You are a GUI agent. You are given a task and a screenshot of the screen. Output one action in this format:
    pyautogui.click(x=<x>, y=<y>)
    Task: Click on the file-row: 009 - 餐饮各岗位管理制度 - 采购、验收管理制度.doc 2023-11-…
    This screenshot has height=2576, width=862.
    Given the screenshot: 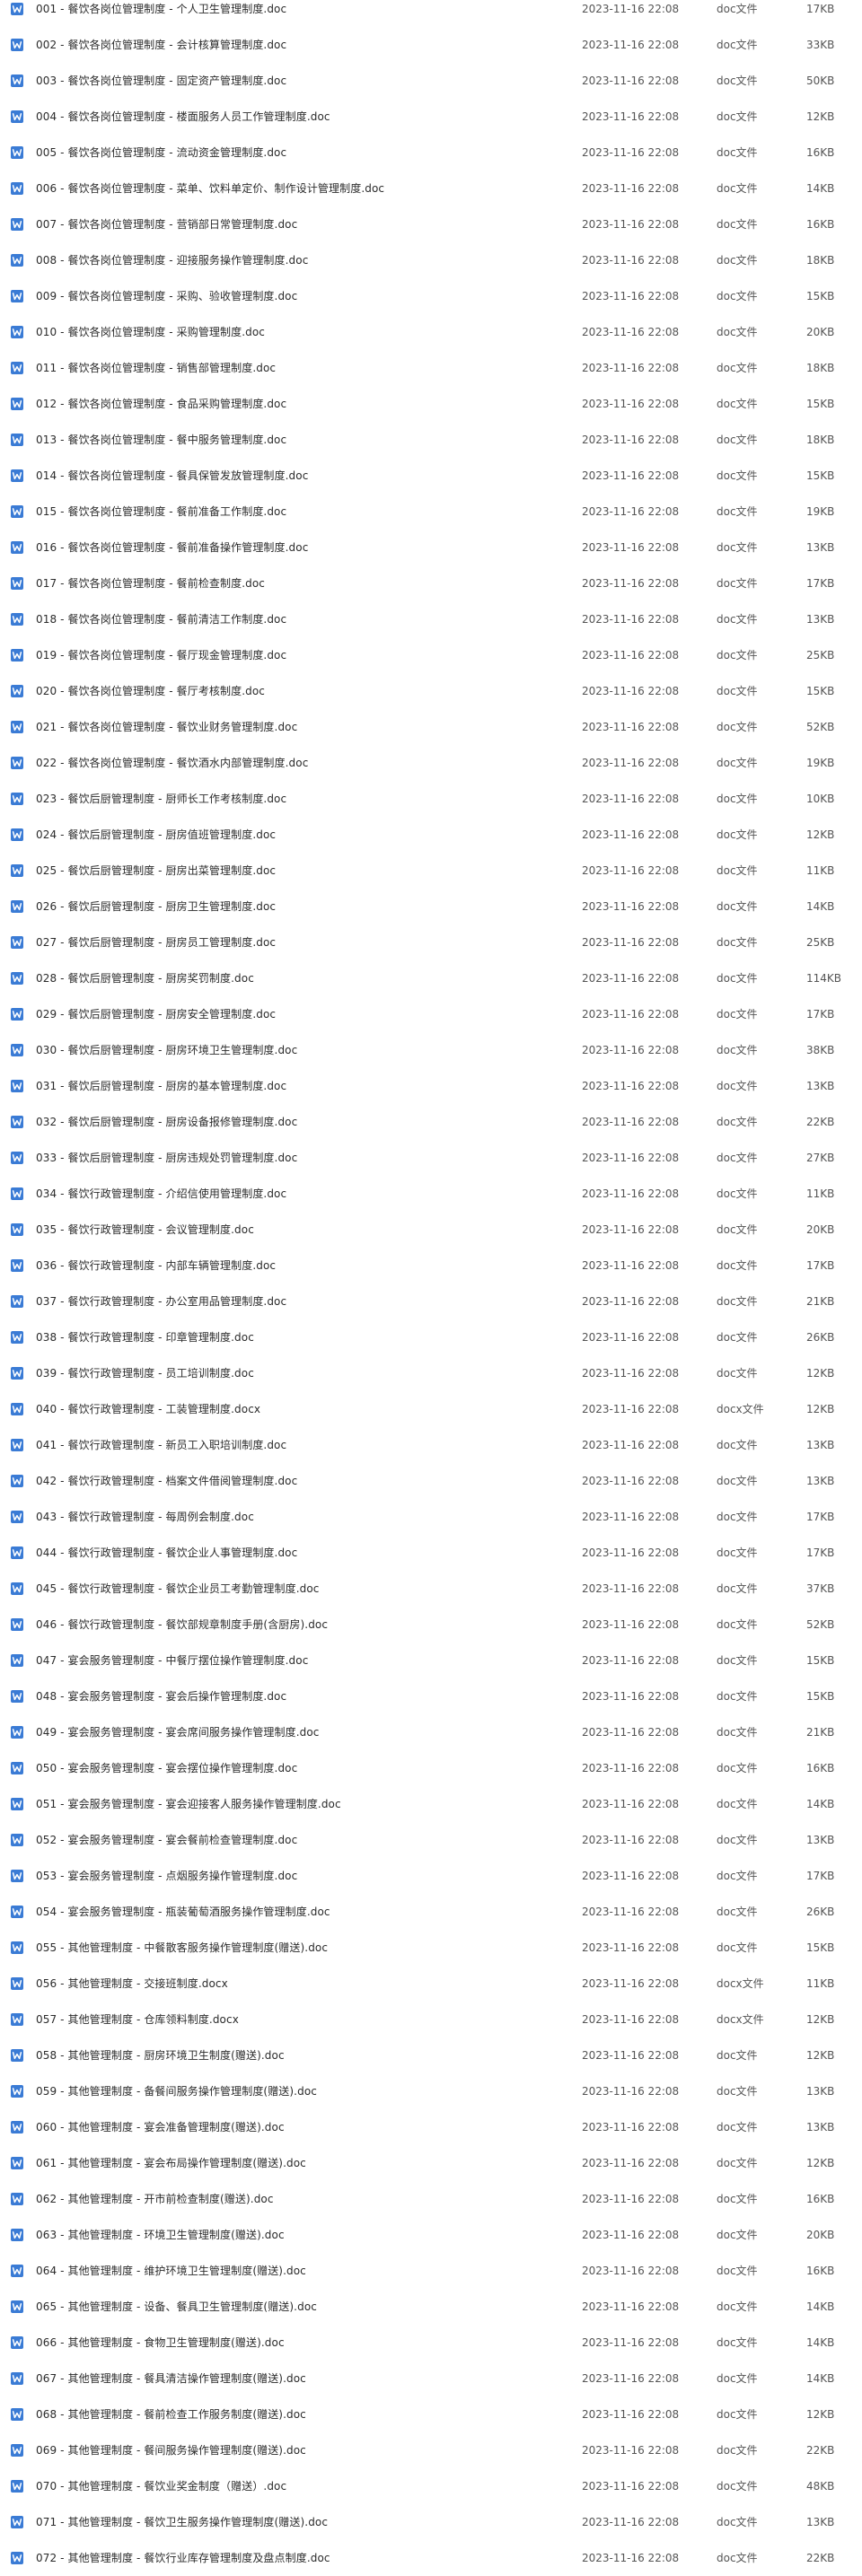 What is the action you would take?
    pyautogui.click(x=431, y=296)
    